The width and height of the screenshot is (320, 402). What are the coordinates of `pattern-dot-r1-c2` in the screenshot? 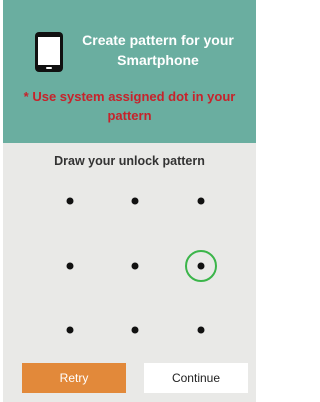 It's located at (135, 201).